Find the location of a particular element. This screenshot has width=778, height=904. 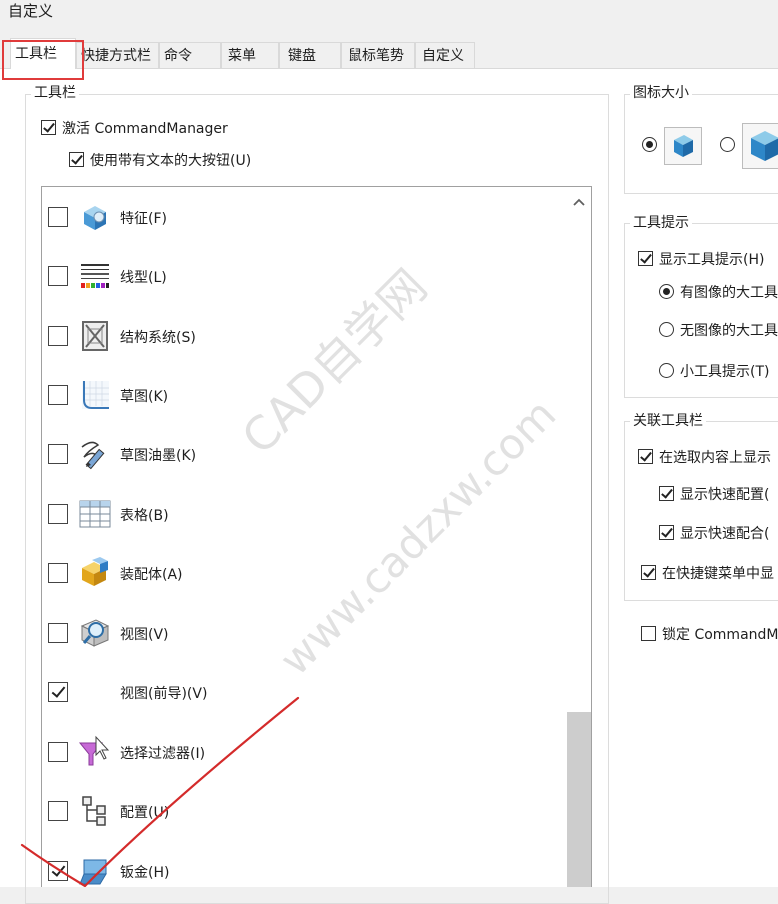

assembly-icon is located at coordinates (95, 573).